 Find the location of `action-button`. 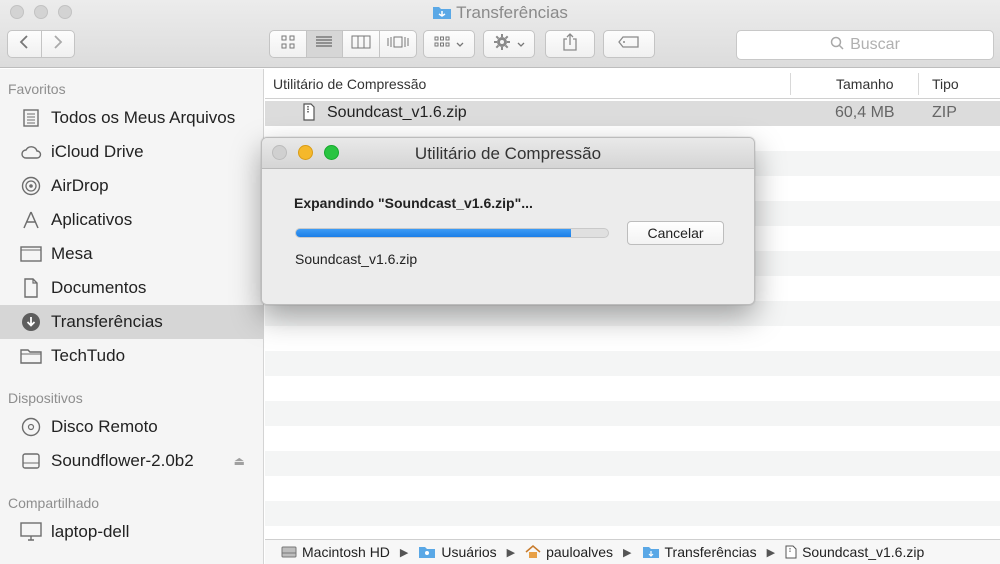

action-button is located at coordinates (509, 44).